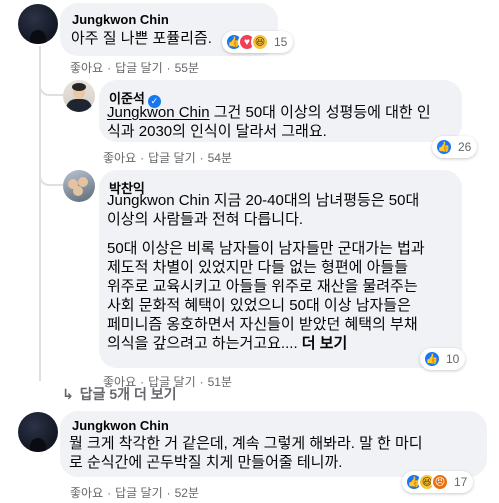  What do you see at coordinates (325, 343) in the screenshot?
I see `see-more-link: 더 보기` at bounding box center [325, 343].